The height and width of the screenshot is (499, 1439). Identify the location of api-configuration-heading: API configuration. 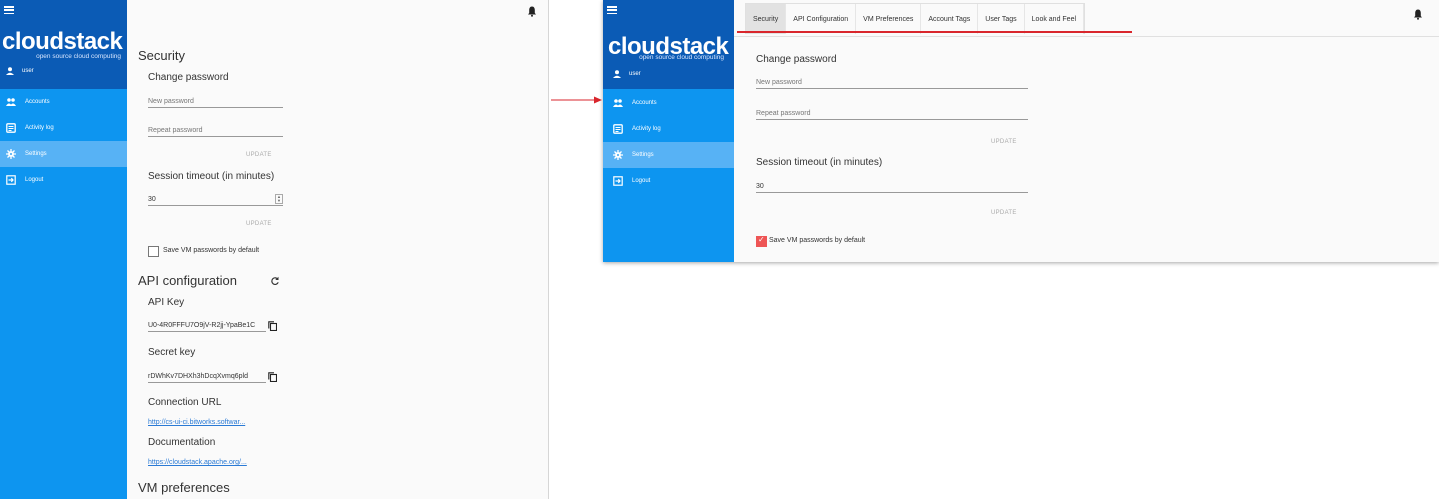
(188, 280).